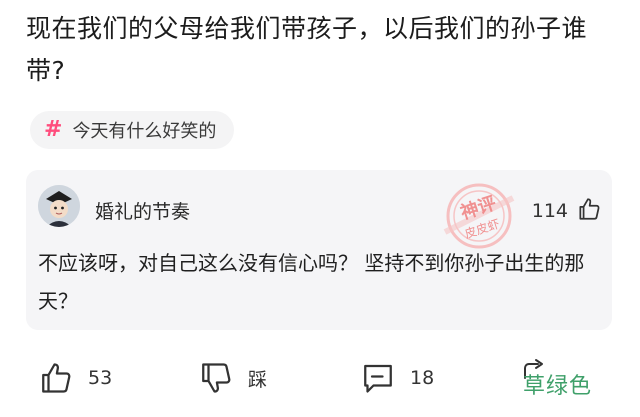 The height and width of the screenshot is (417, 640). I want to click on topic-tag: # 今天有什么好笑的, so click(132, 130).